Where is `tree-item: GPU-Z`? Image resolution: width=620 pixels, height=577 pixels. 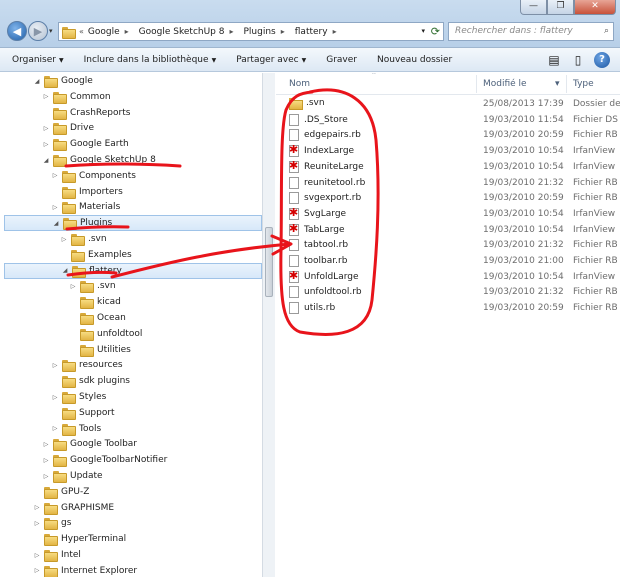
tree-item: GPU-Z is located at coordinates (131, 492).